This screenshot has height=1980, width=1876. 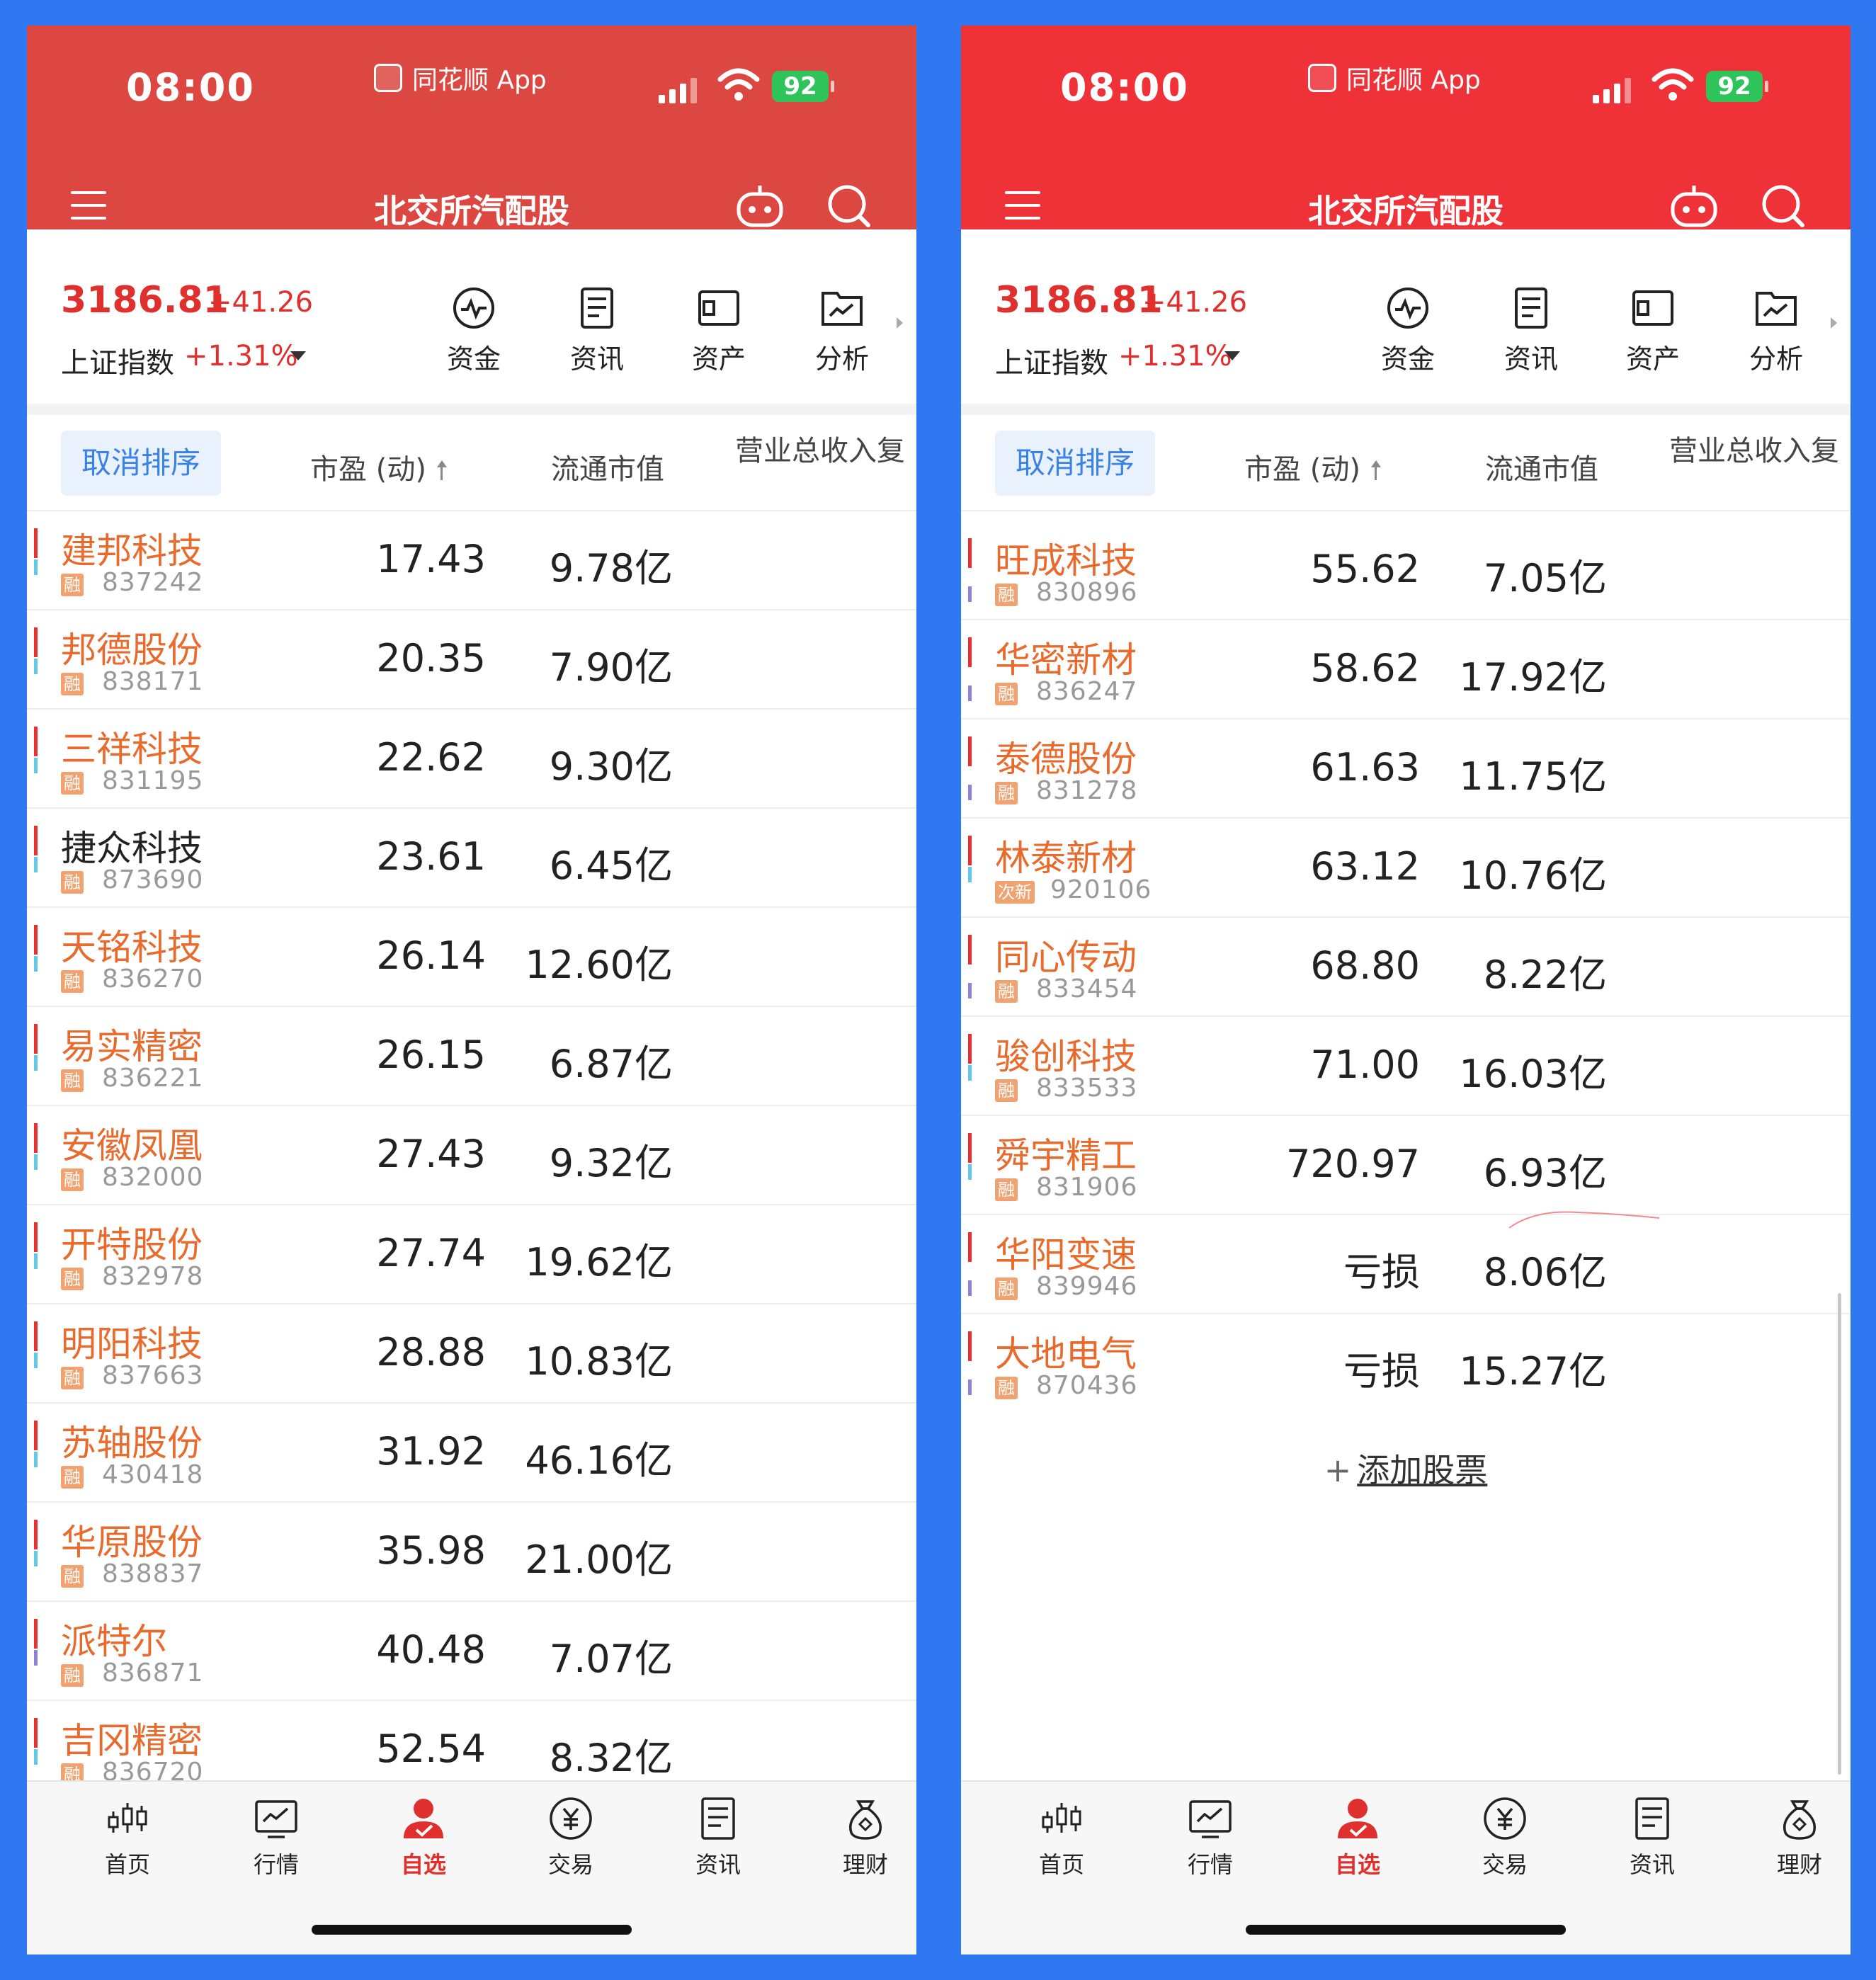 What do you see at coordinates (1015, 892) in the screenshot?
I see `new-listing-tag: 次新` at bounding box center [1015, 892].